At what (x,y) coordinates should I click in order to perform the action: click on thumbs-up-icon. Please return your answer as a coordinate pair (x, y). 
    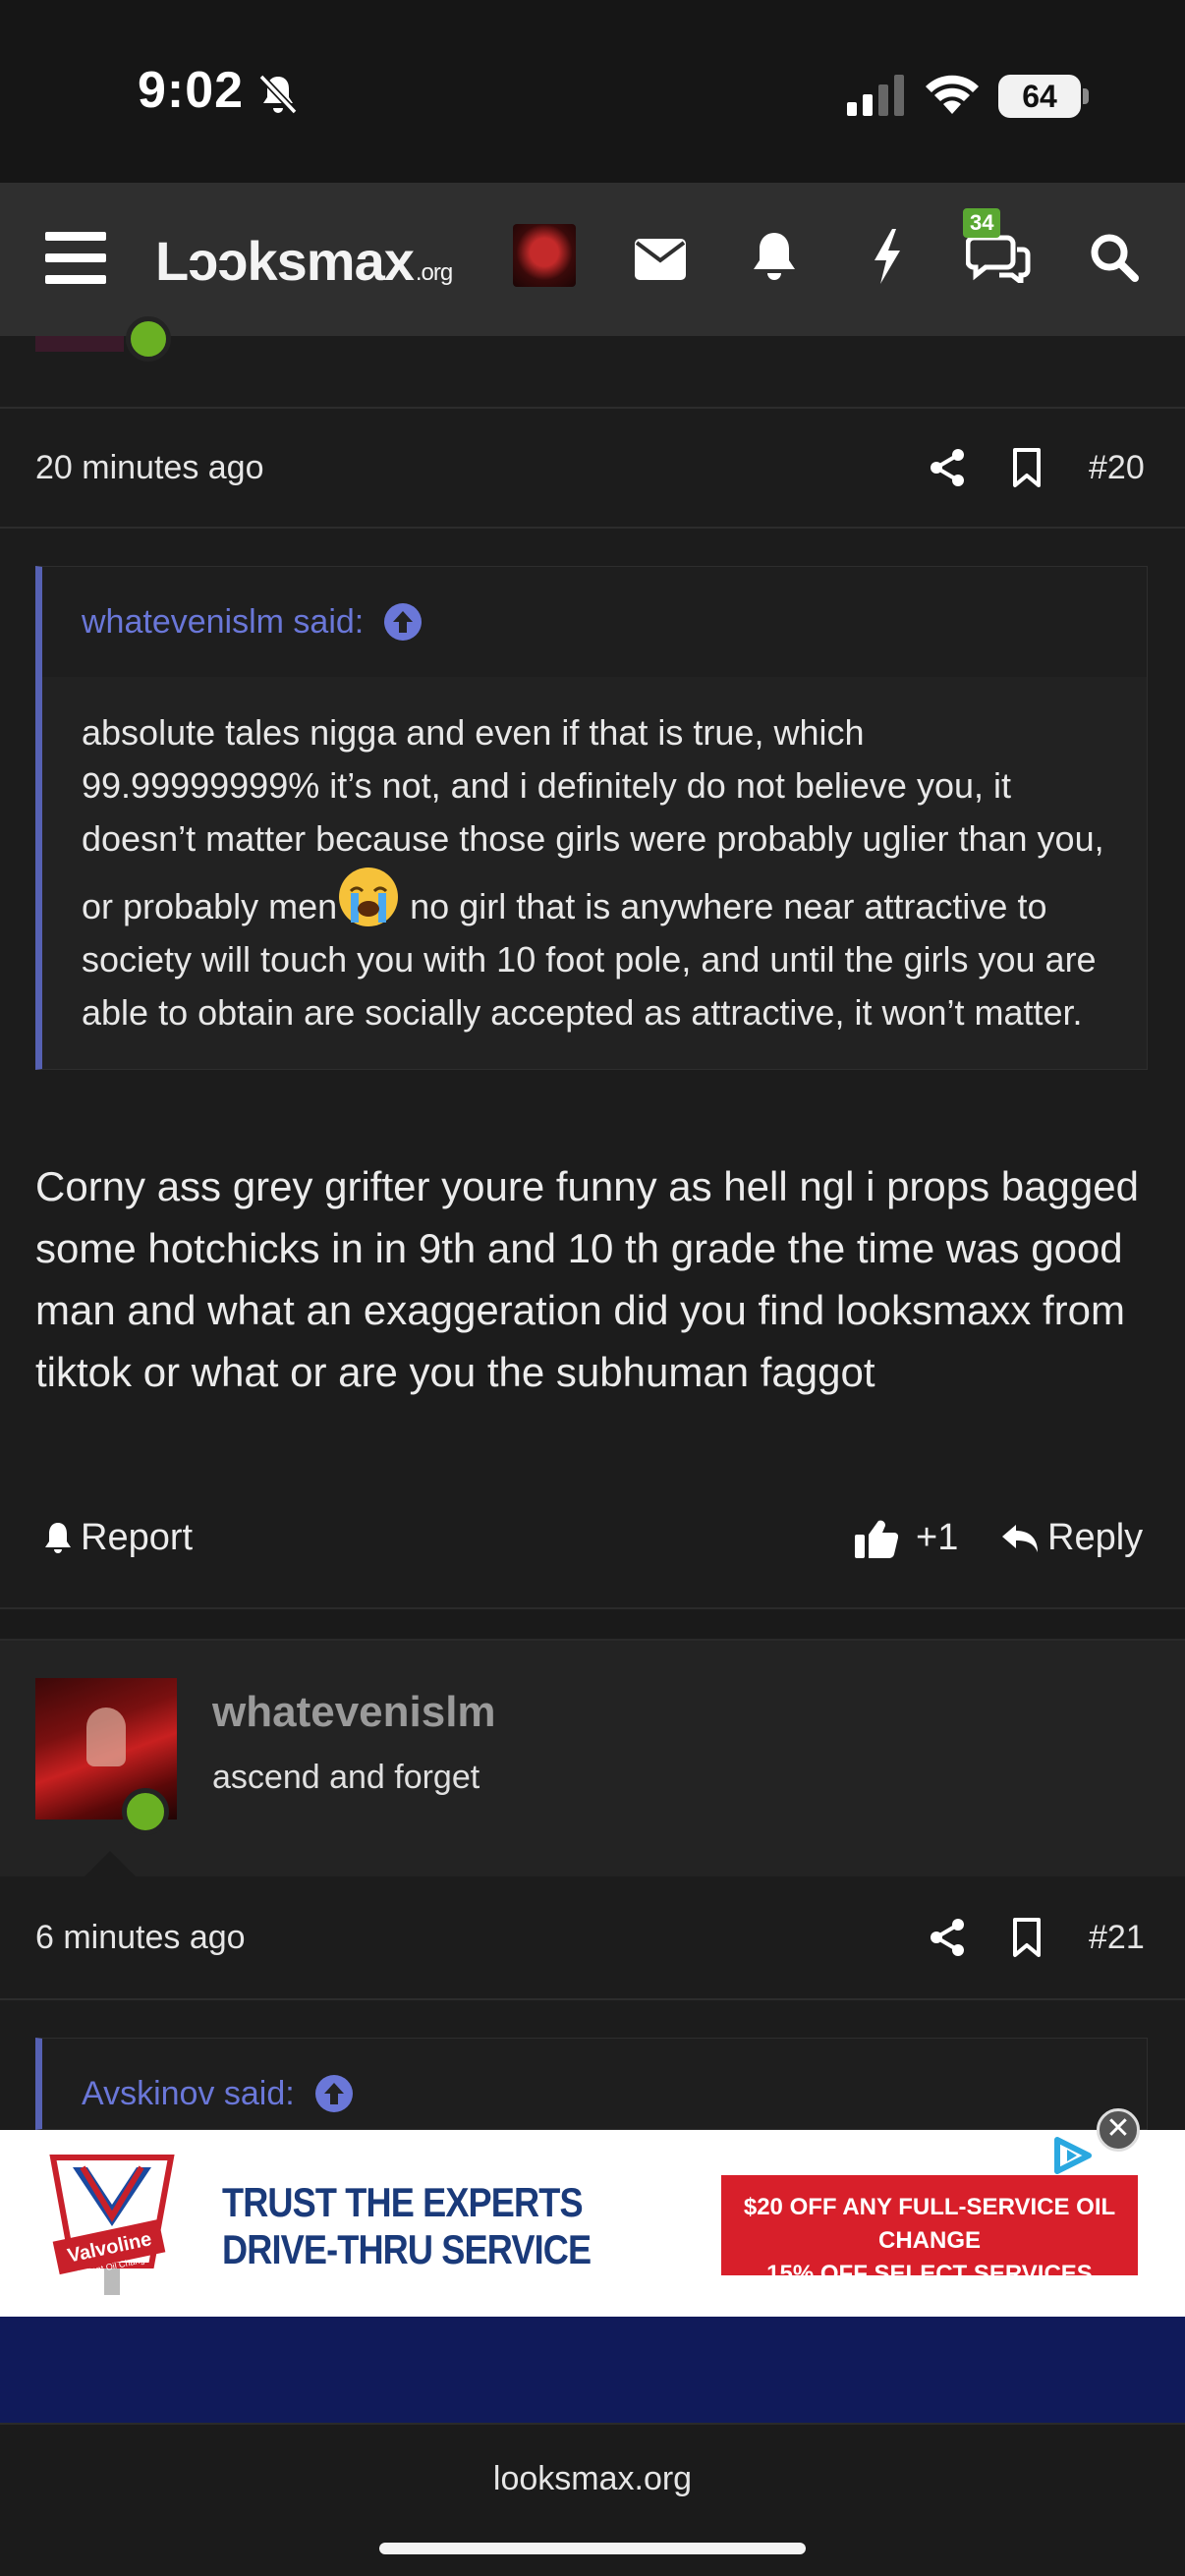
    Looking at the image, I should click on (877, 1539).